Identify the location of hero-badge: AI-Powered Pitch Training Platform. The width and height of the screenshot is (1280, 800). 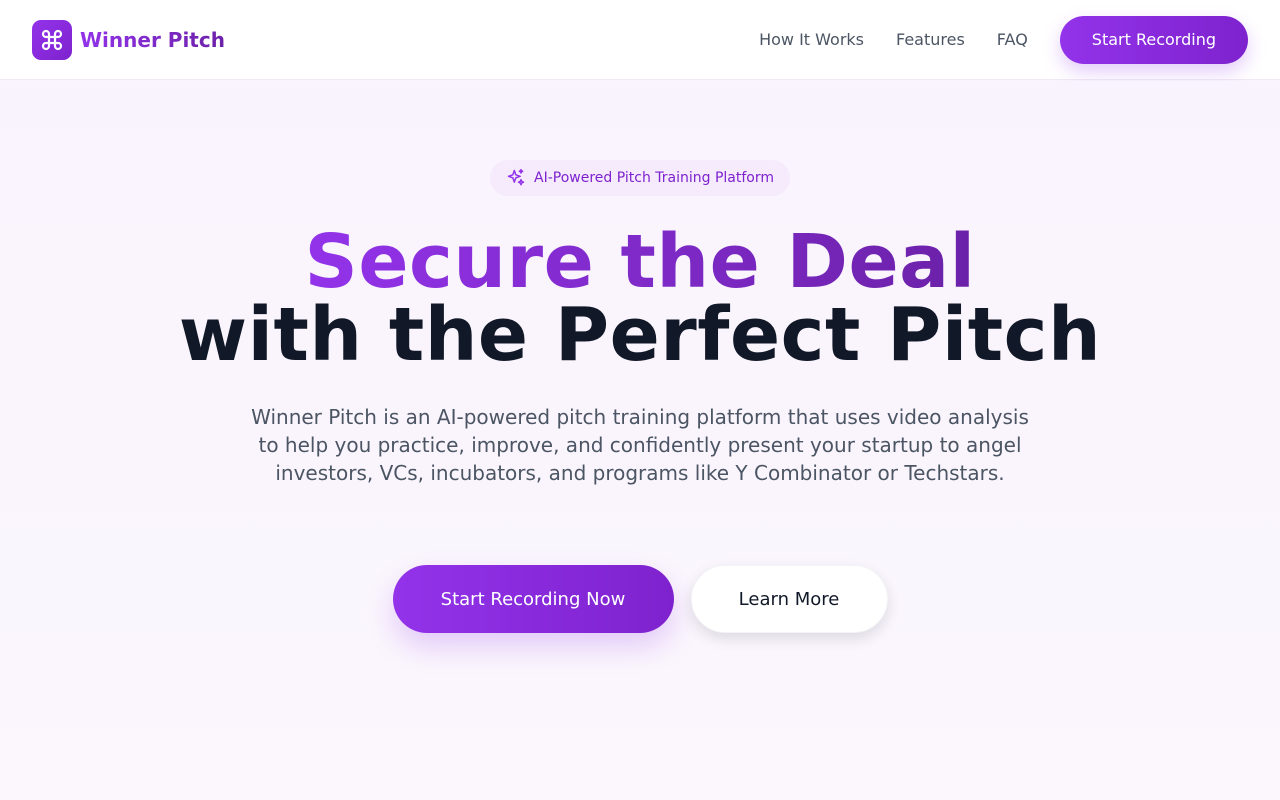
(640, 178).